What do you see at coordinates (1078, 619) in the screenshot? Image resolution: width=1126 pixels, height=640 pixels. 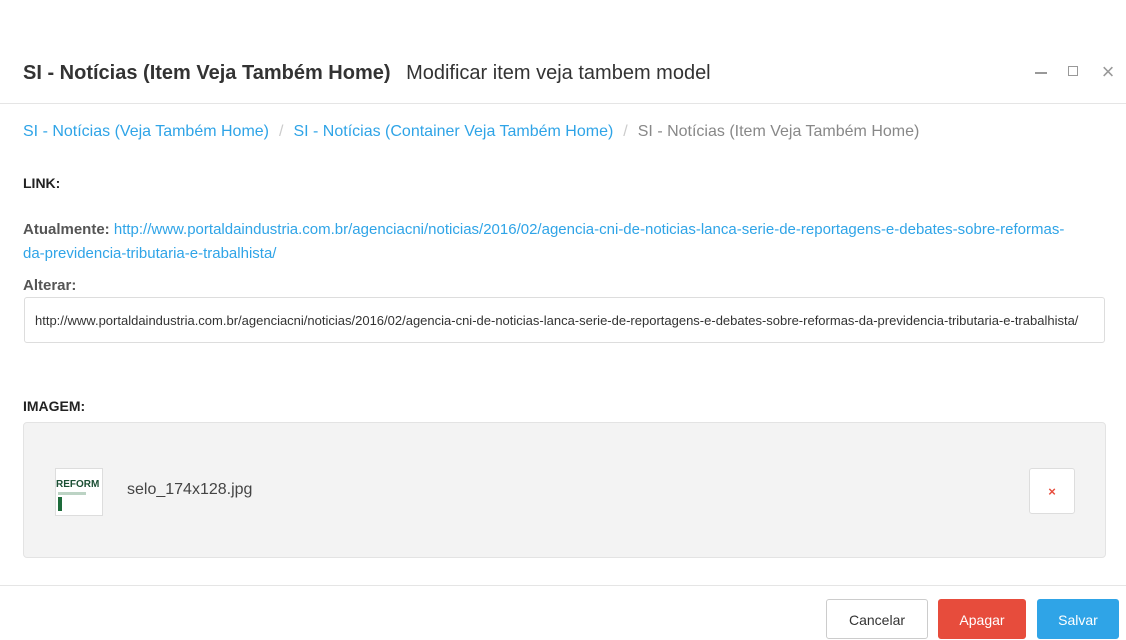 I see `save-button: Salvar` at bounding box center [1078, 619].